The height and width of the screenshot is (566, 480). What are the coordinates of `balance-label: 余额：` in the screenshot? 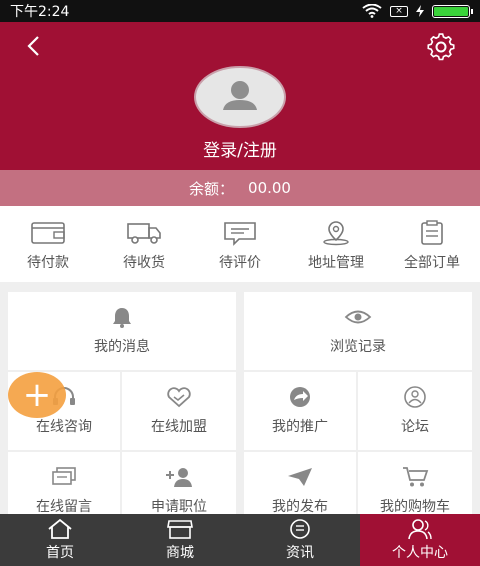 It's located at (212, 188).